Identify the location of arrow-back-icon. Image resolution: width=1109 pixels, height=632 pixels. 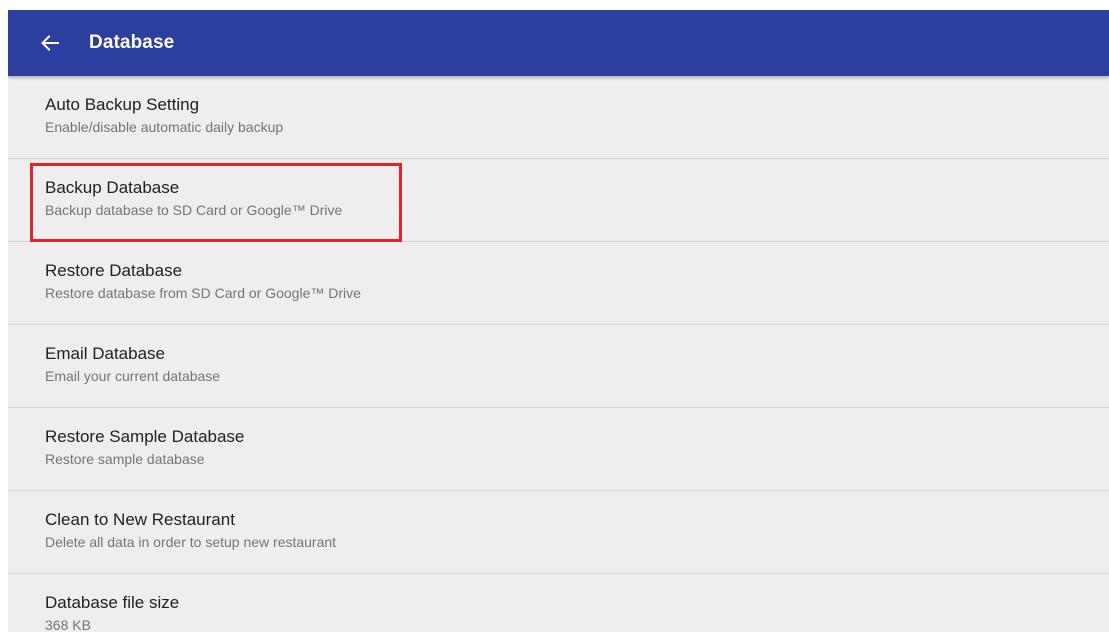
(50, 43).